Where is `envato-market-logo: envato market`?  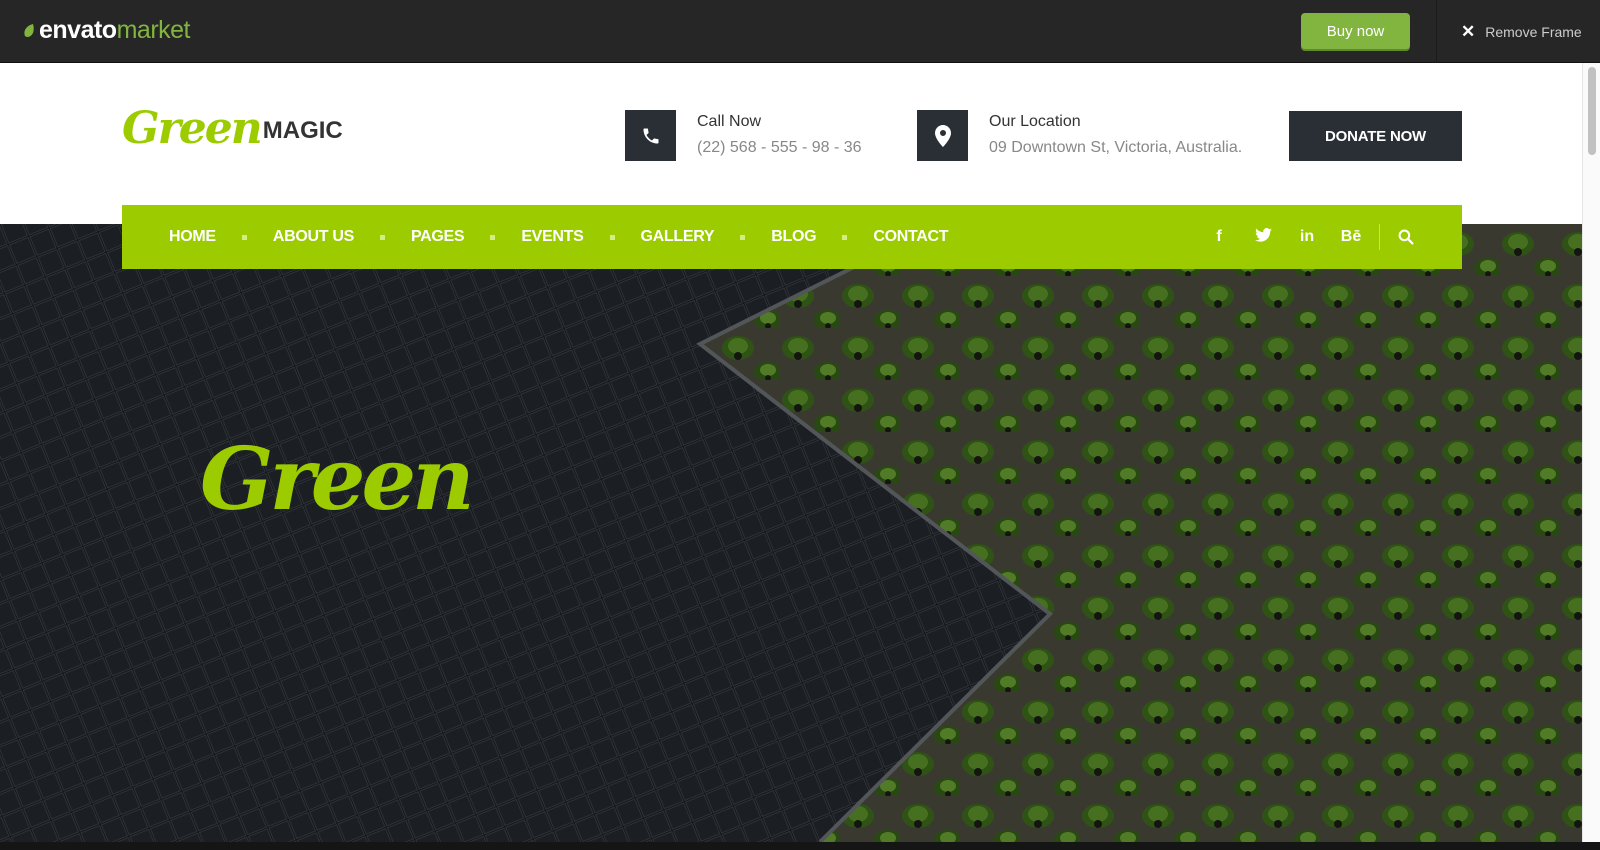
envato-market-logo: envato market is located at coordinates (106, 30).